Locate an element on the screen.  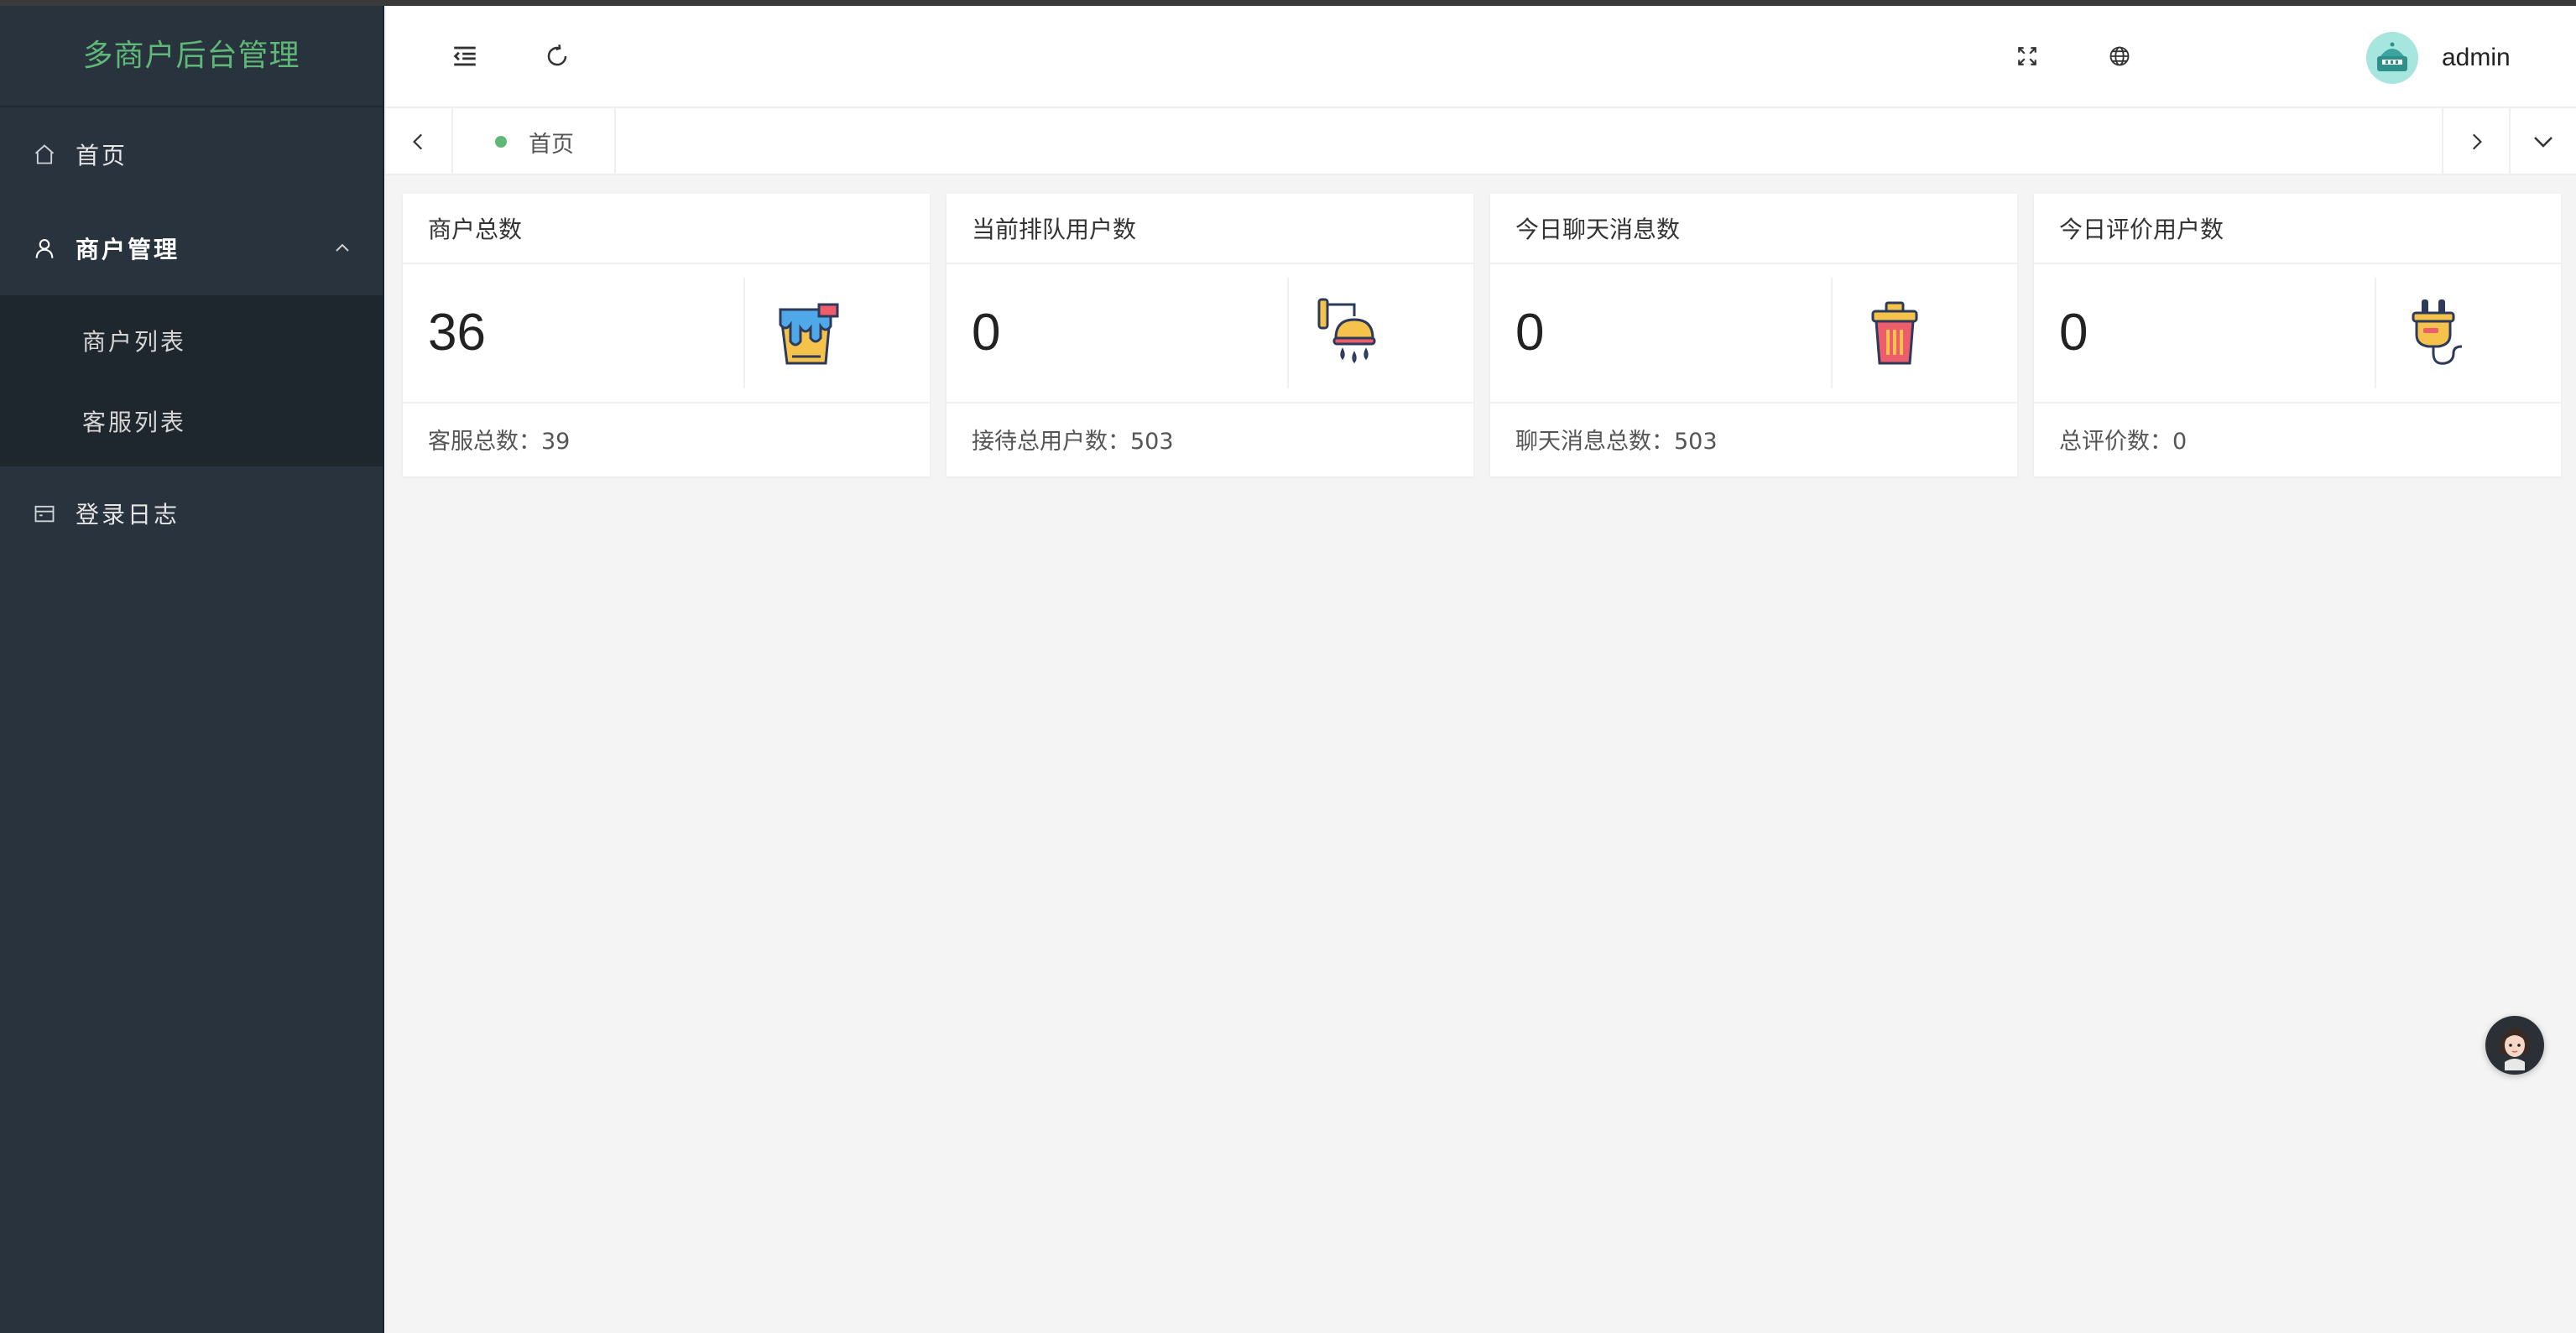
paint-bucket-icon is located at coordinates (809, 334).